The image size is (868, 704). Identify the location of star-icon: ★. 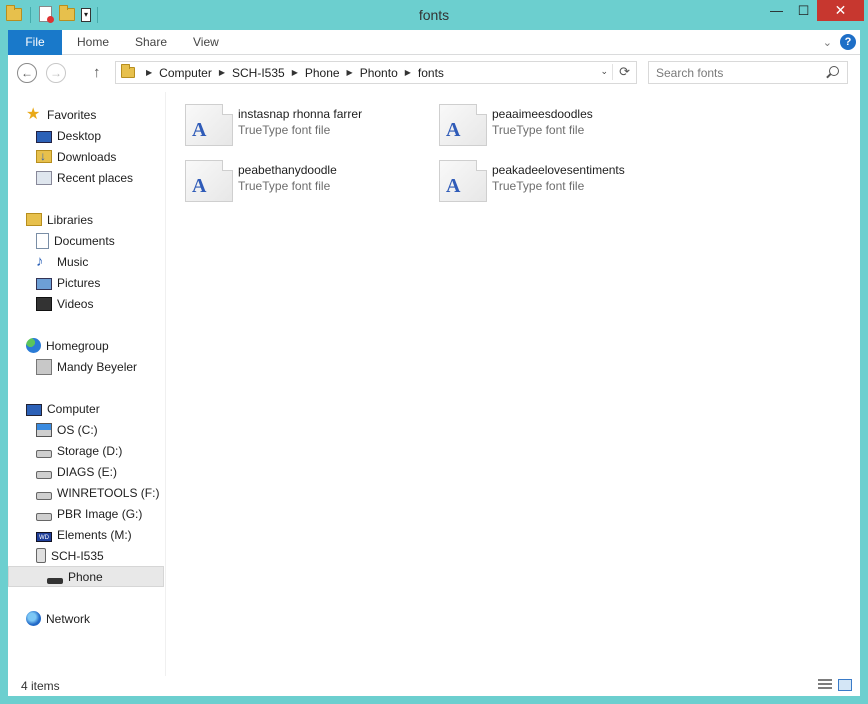
(33, 114).